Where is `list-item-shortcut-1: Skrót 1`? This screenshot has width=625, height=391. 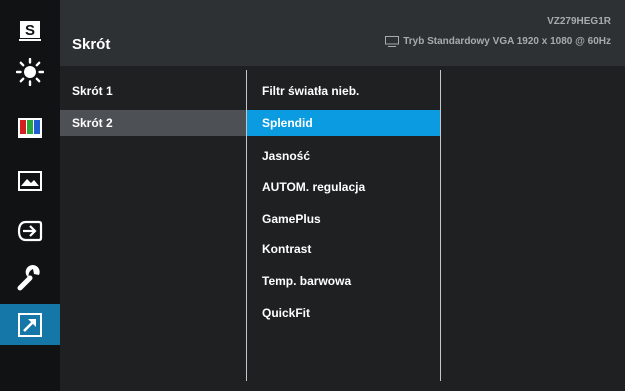 list-item-shortcut-1: Skrót 1 is located at coordinates (153, 91).